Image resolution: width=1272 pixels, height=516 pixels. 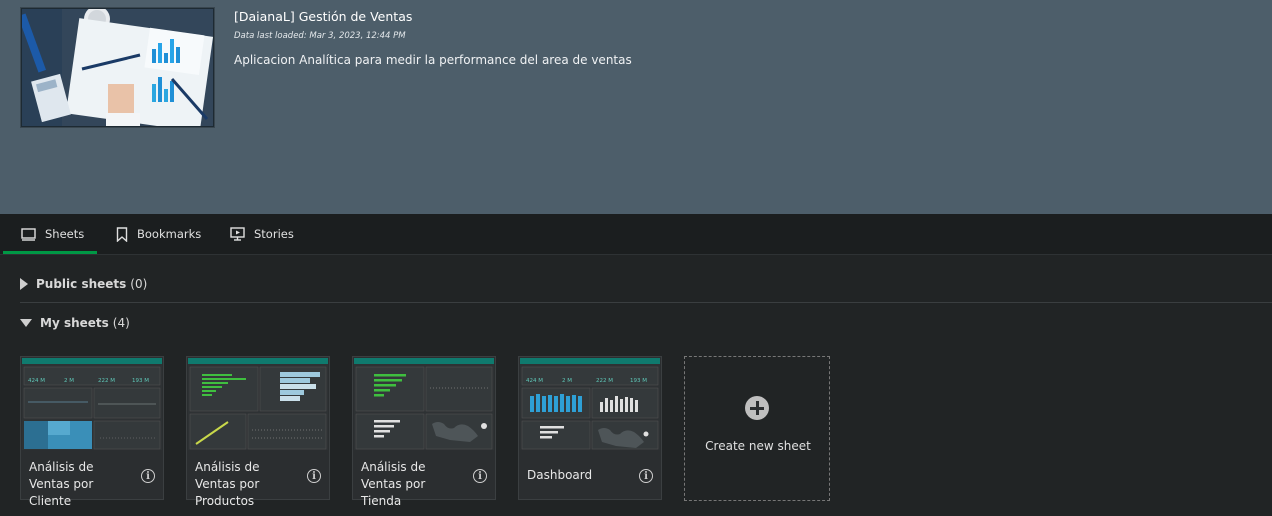 I want to click on public-sheets-label: Public sheets, so click(x=81, y=284).